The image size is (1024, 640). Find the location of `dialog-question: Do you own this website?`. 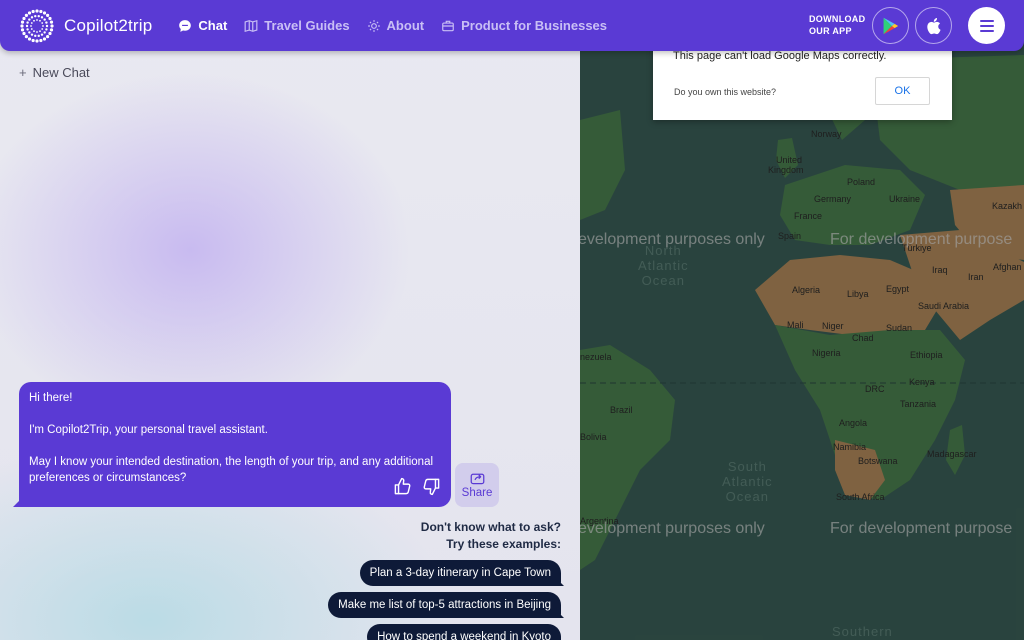

dialog-question: Do you own this website? is located at coordinates (725, 92).